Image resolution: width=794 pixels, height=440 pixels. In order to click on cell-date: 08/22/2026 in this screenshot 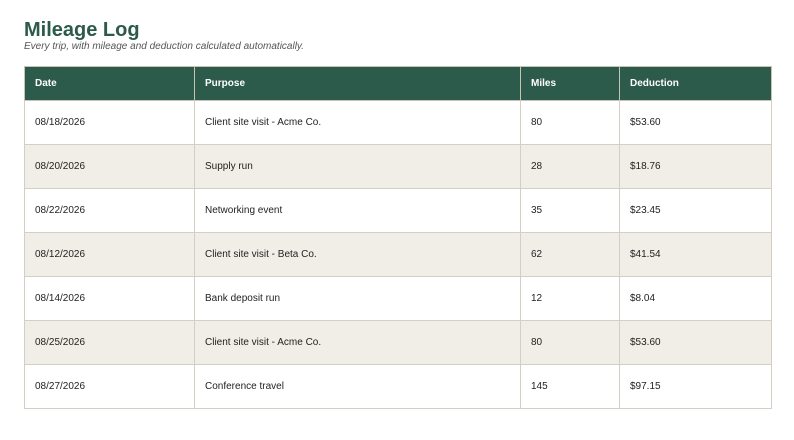, I will do `click(109, 210)`.